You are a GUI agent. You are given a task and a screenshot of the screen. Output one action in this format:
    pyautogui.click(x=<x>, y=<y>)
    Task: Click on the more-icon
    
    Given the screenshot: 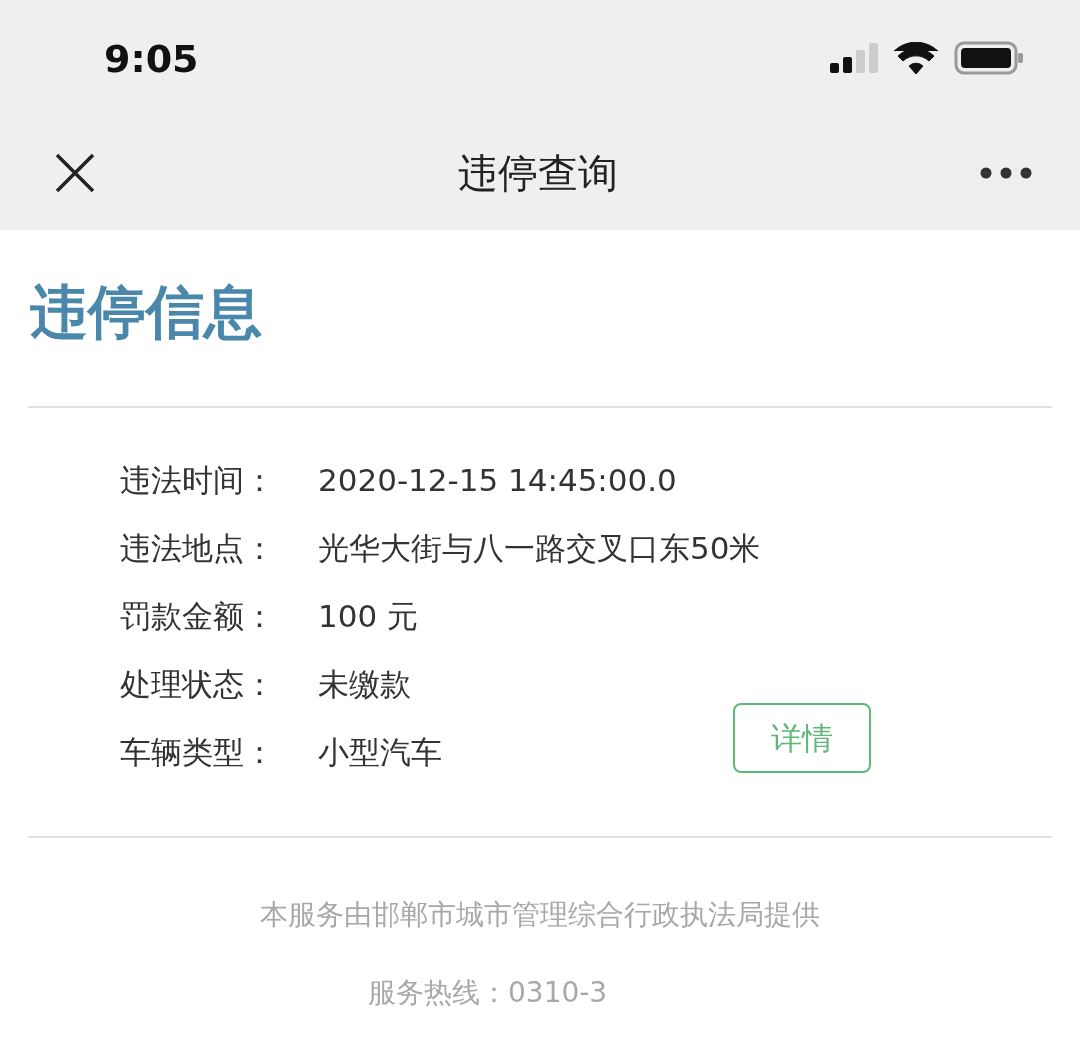 What is the action you would take?
    pyautogui.click(x=1006, y=172)
    